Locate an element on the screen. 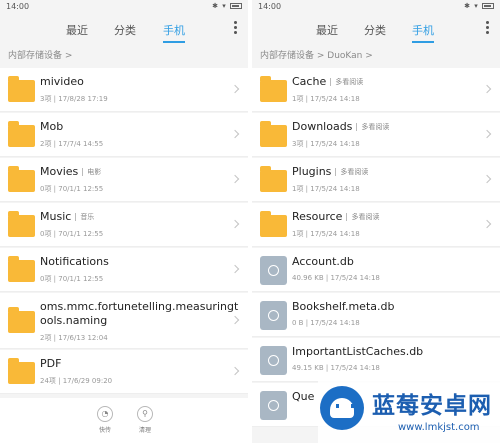  list-item: PDF 24项 | 17/6/29 09:20 is located at coordinates (124, 372).